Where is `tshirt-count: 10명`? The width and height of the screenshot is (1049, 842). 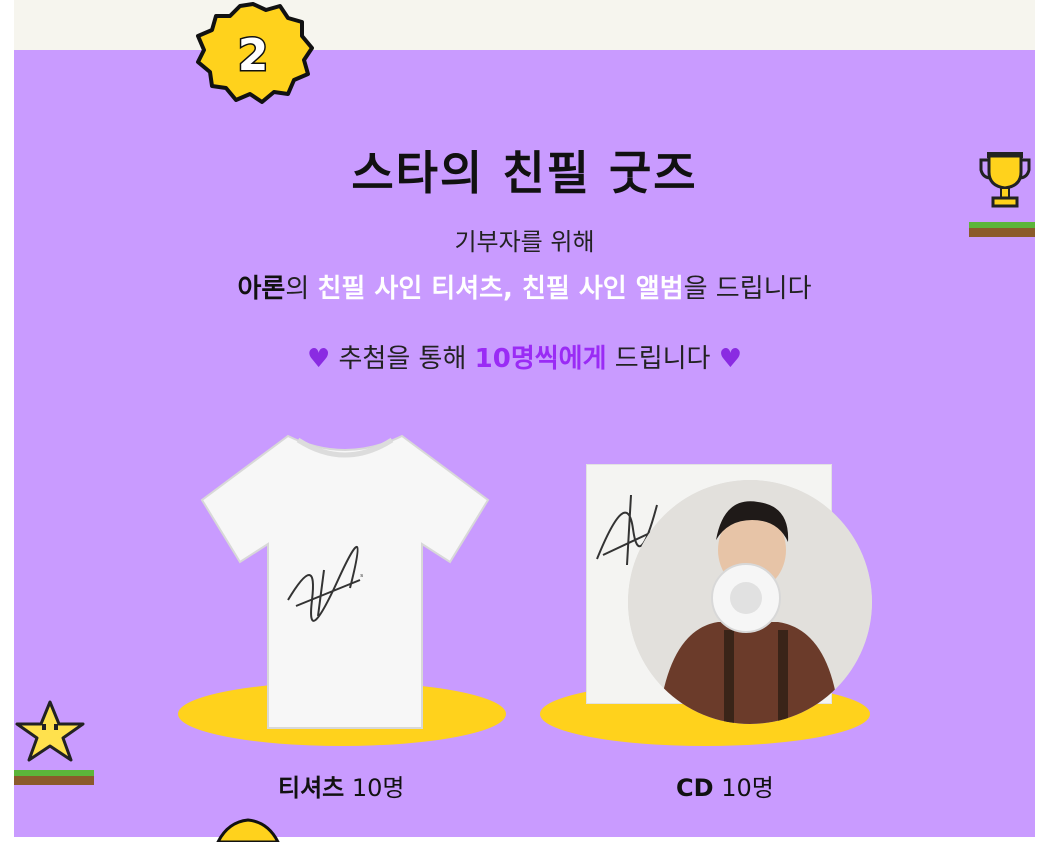
tshirt-count: 10명 is located at coordinates (378, 788).